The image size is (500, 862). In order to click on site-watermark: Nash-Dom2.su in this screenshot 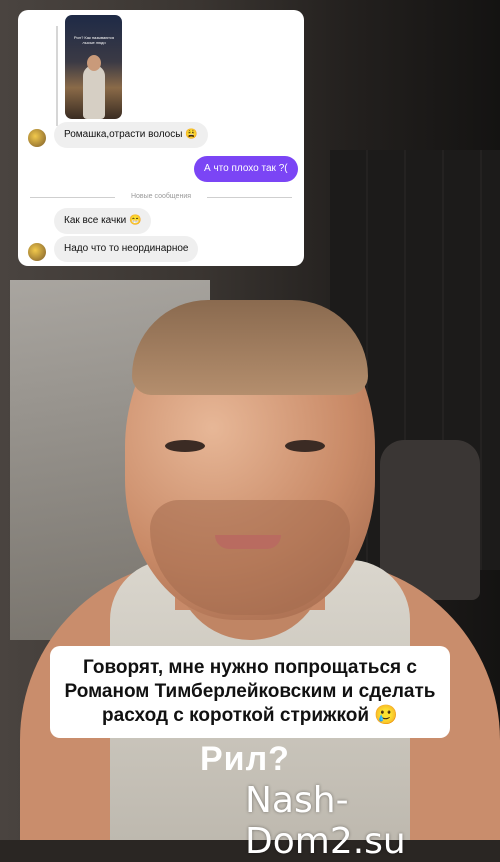, I will do `click(325, 821)`.